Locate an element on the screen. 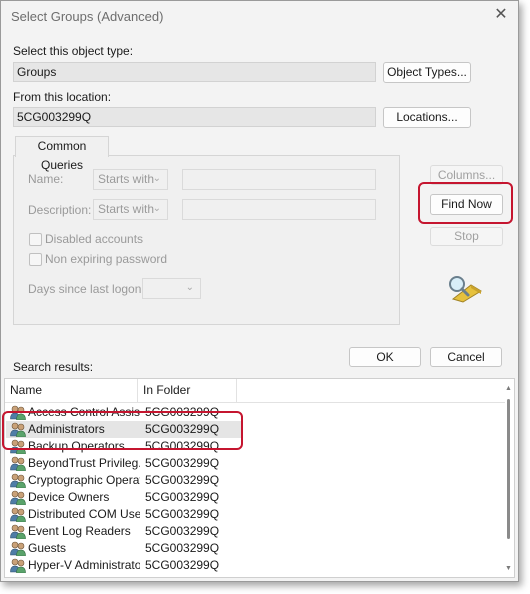 Image resolution: width=530 pixels, height=594 pixels. table-row: Device Owners 5CG003299Q is located at coordinates (124, 497).